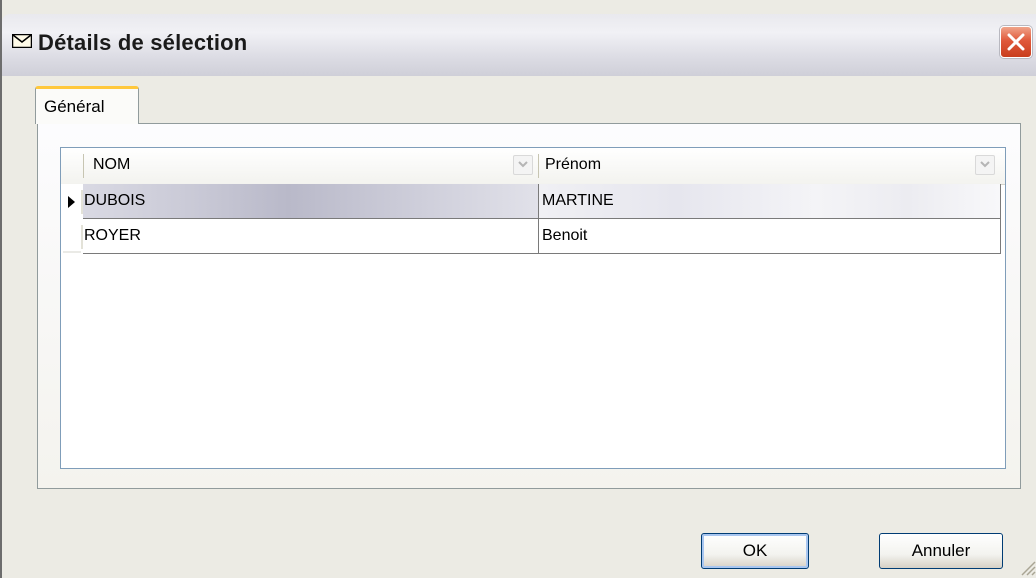 This screenshot has height=578, width=1036. I want to click on column-header-prenom: Prénom, so click(573, 165).